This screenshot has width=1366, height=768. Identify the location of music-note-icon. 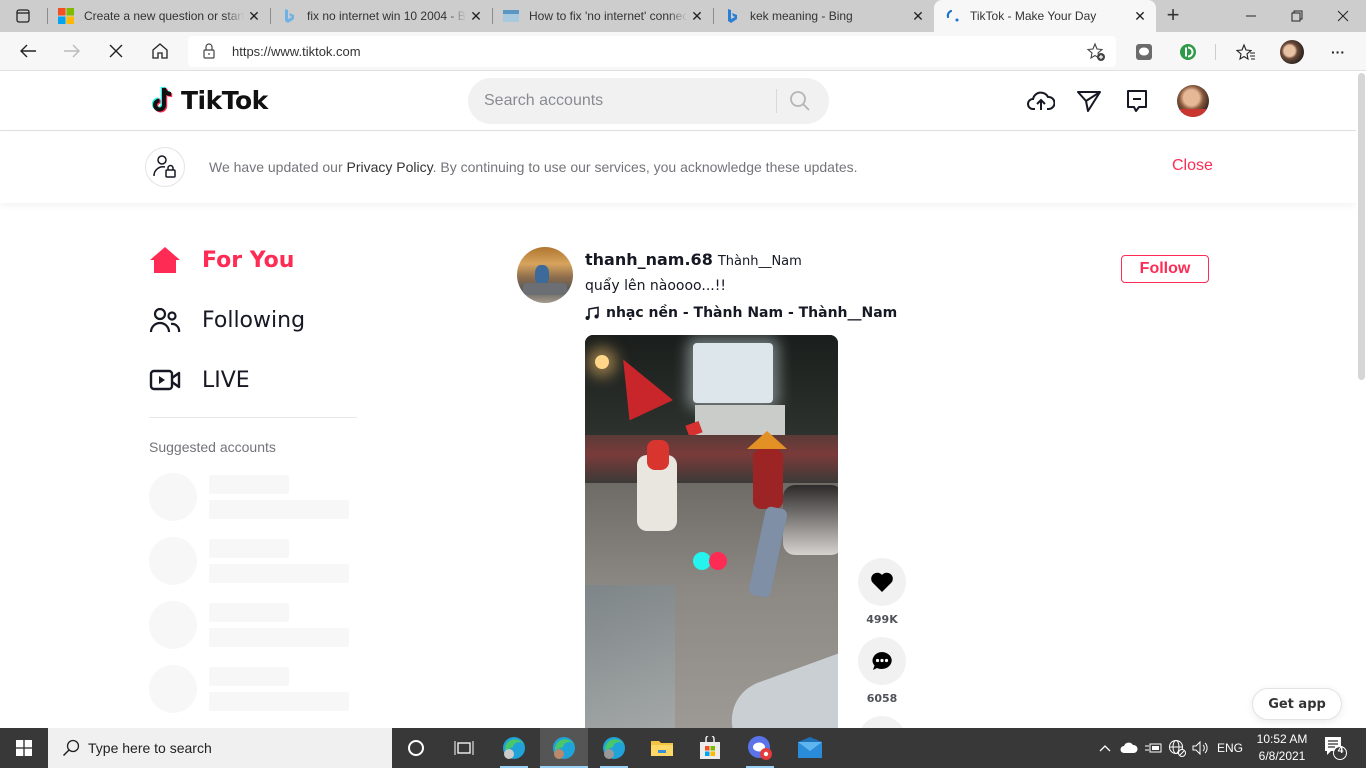
(592, 313).